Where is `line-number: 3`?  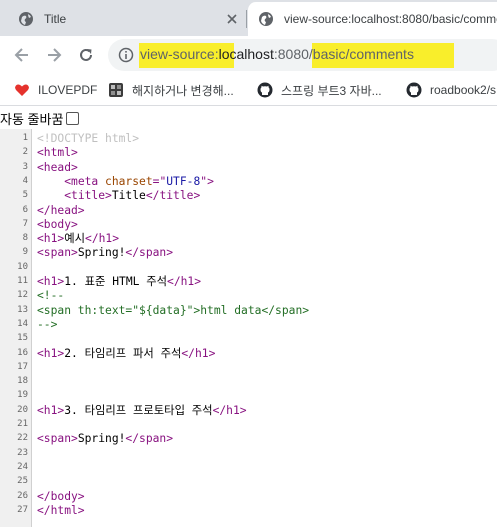
line-number: 3 is located at coordinates (25, 166).